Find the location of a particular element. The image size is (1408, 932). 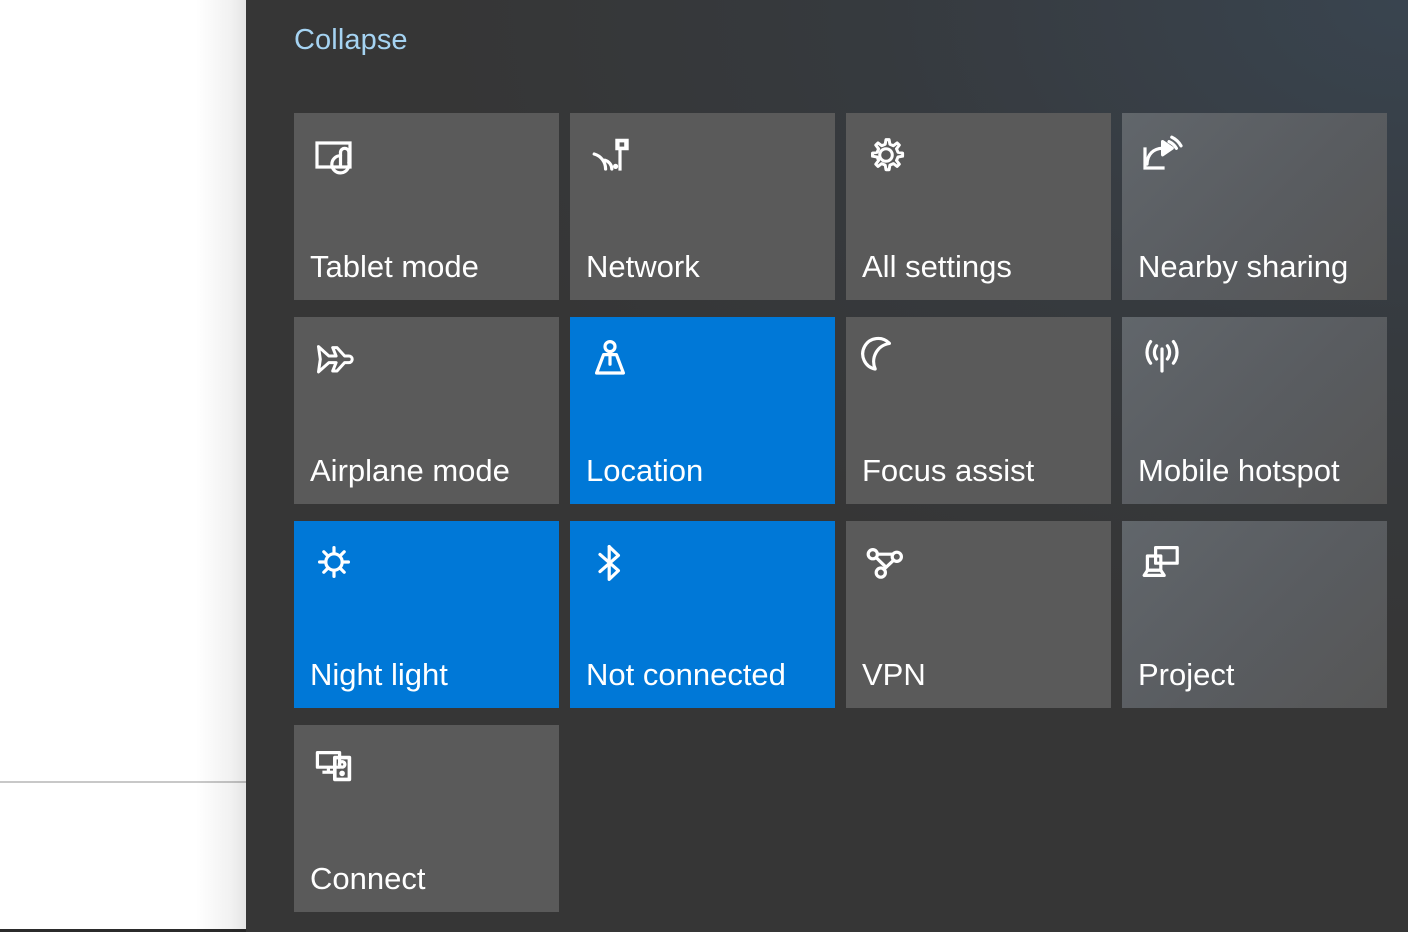

moon-icon is located at coordinates (892, 365).